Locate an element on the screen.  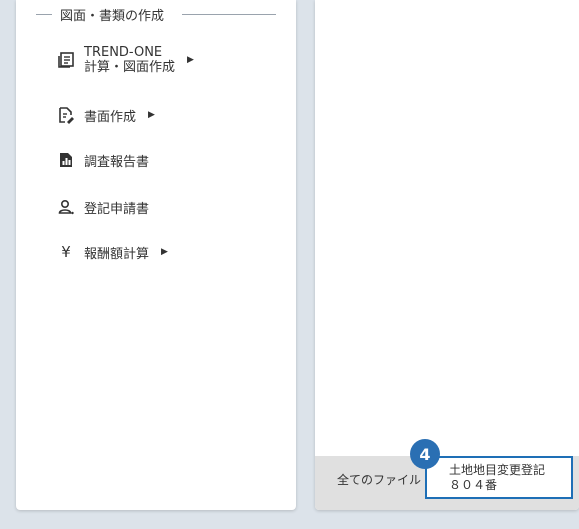
menu-item-label: 調査報告書 is located at coordinates (117, 162).